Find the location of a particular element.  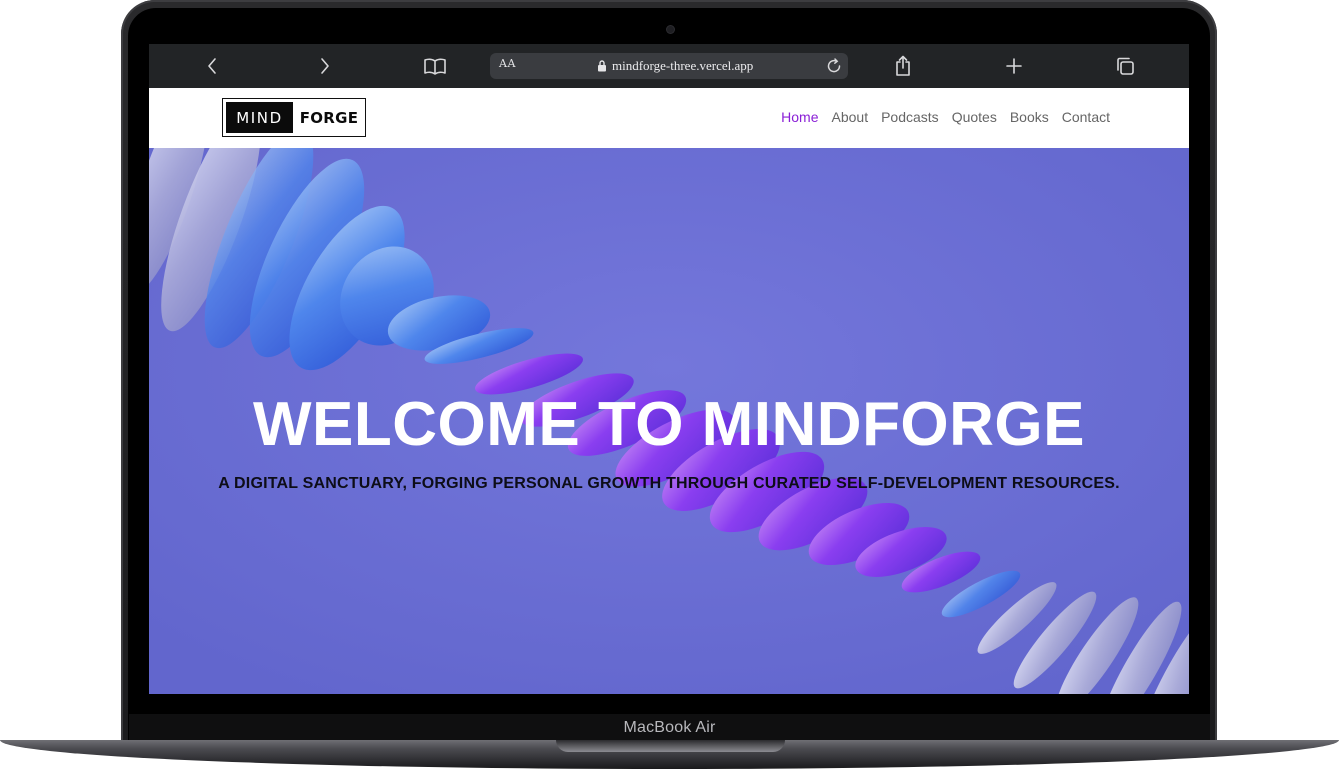

chevron-right-icon is located at coordinates (324, 66).